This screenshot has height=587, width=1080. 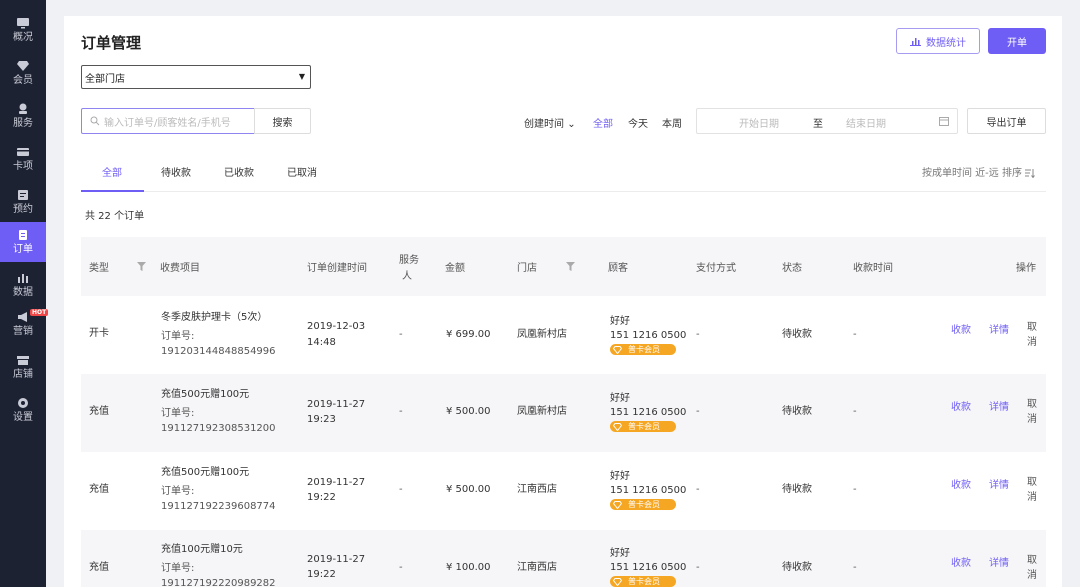 I want to click on service-icon, so click(x=23, y=109).